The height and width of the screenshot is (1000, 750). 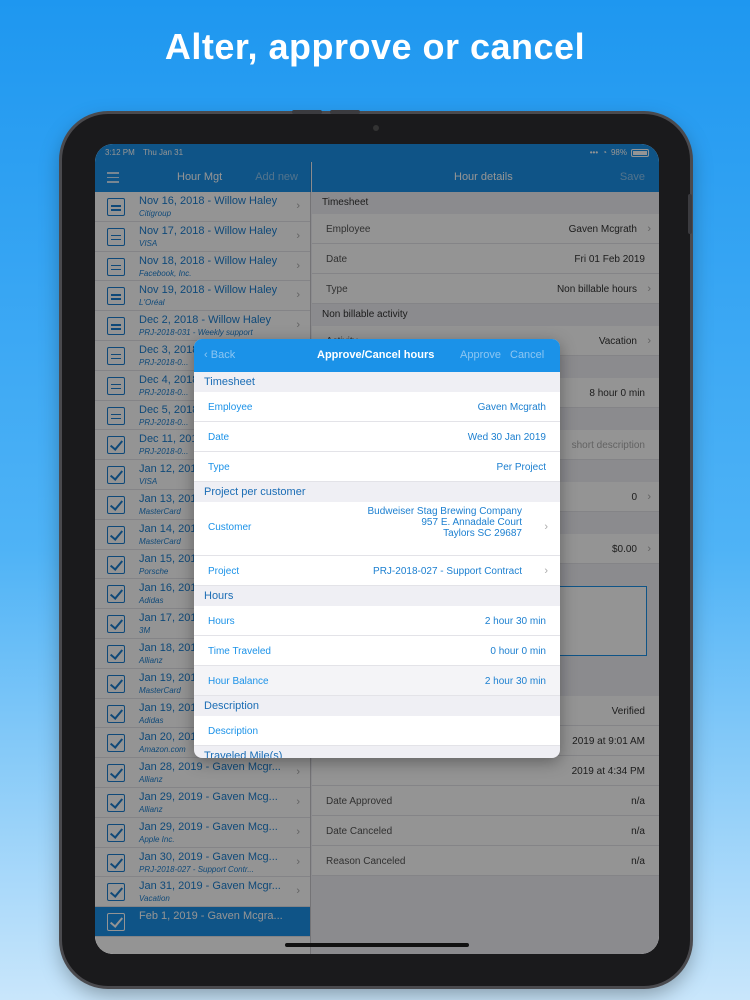 What do you see at coordinates (527, 355) in the screenshot?
I see `cancel-button: Cancel` at bounding box center [527, 355].